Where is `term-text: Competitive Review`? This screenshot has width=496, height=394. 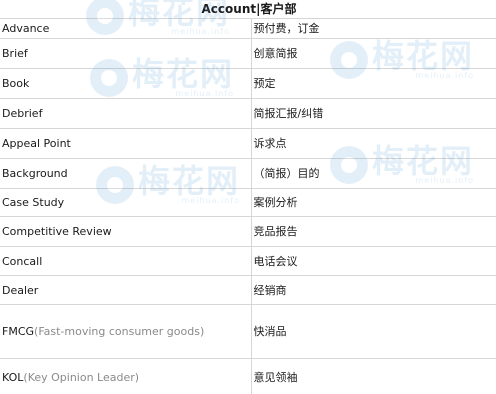
term-text: Competitive Review is located at coordinates (57, 231).